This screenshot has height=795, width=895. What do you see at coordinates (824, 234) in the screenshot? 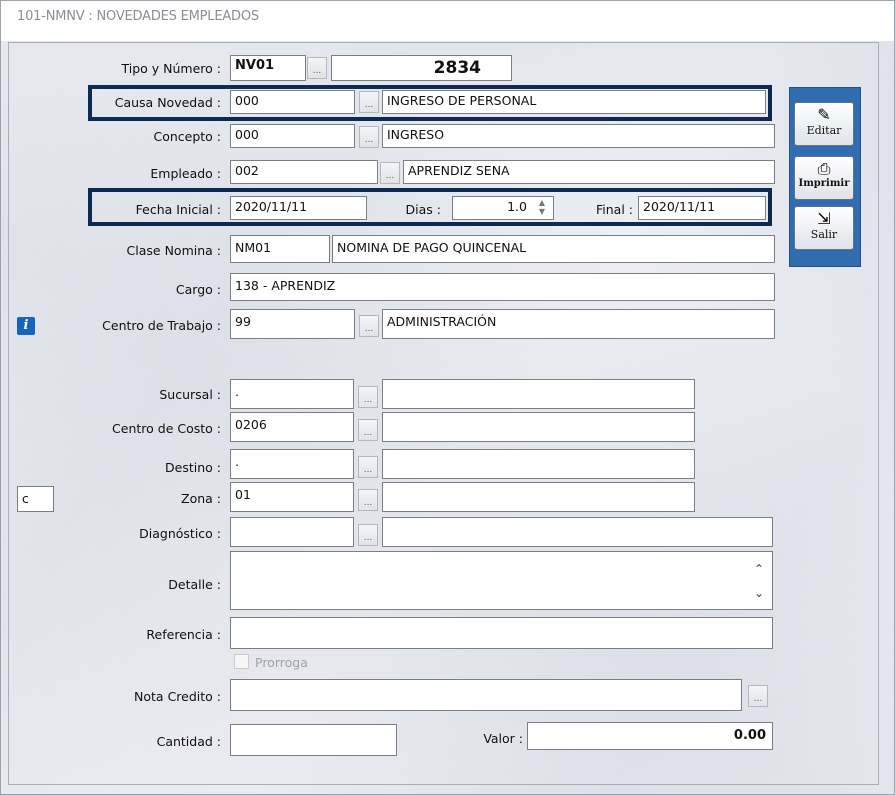
I see `salir-label: Salir` at bounding box center [824, 234].